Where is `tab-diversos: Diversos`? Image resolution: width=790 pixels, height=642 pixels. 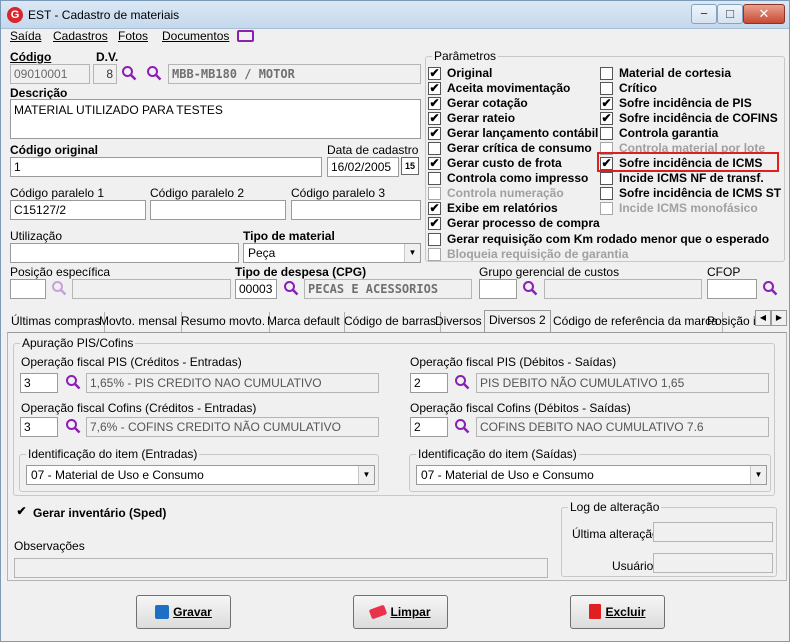 tab-diversos: Diversos is located at coordinates (459, 322).